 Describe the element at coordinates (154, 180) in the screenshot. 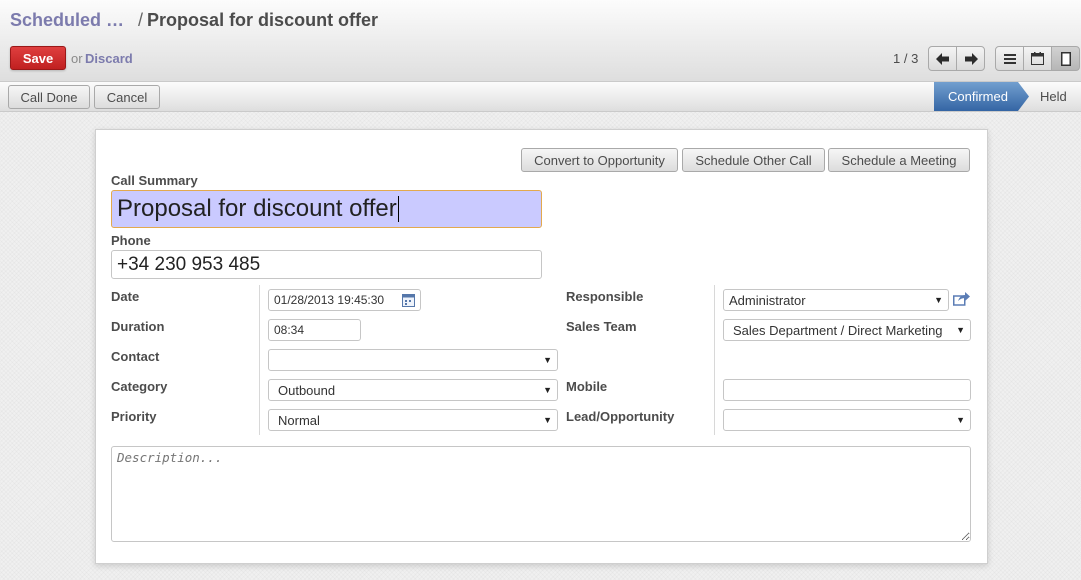

I see `call-summary-label: Call Summary` at that location.